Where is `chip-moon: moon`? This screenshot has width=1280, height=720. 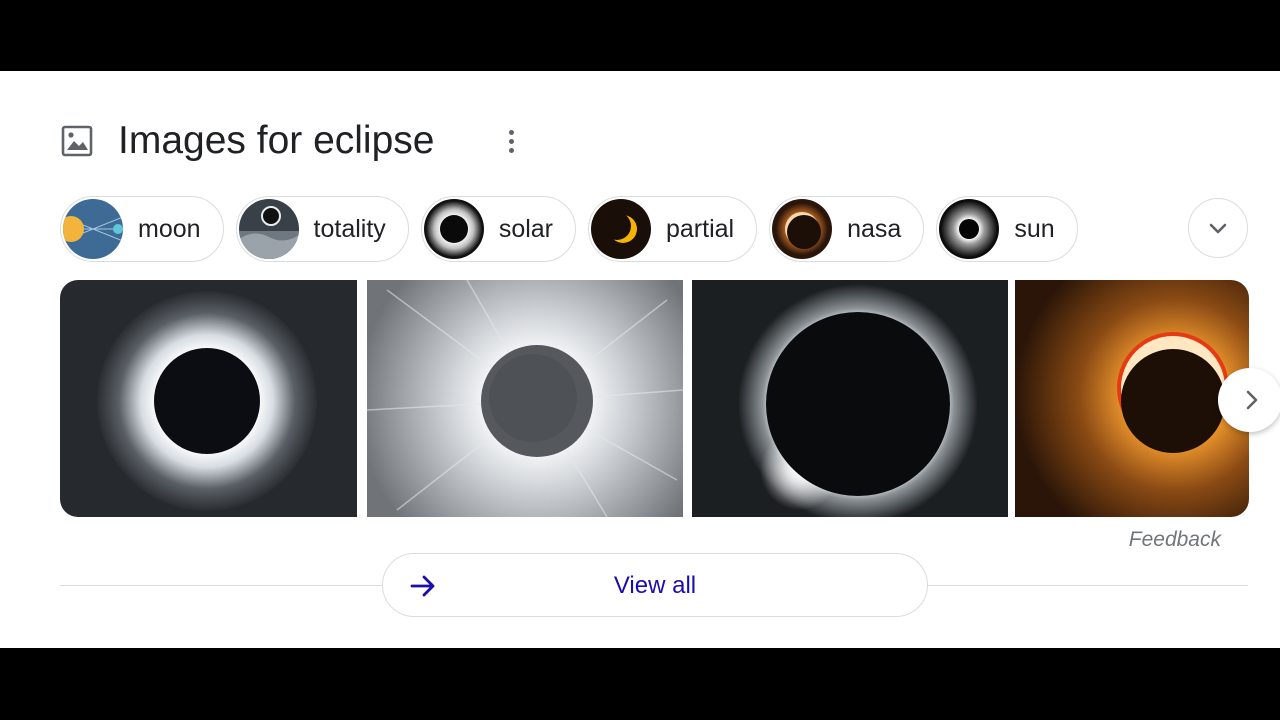 chip-moon: moon is located at coordinates (142, 229).